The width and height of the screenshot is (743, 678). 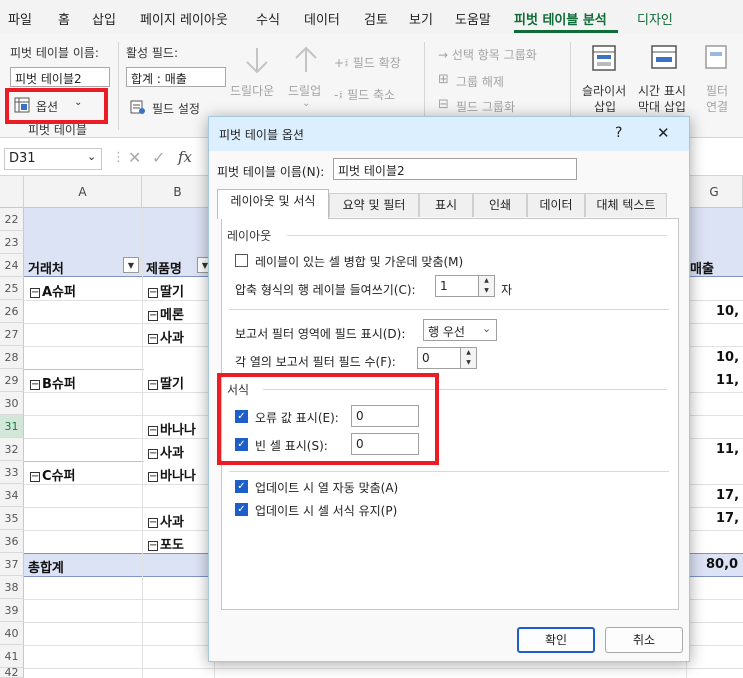 What do you see at coordinates (487, 286) in the screenshot?
I see `indent-spinner: ▲ ▼` at bounding box center [487, 286].